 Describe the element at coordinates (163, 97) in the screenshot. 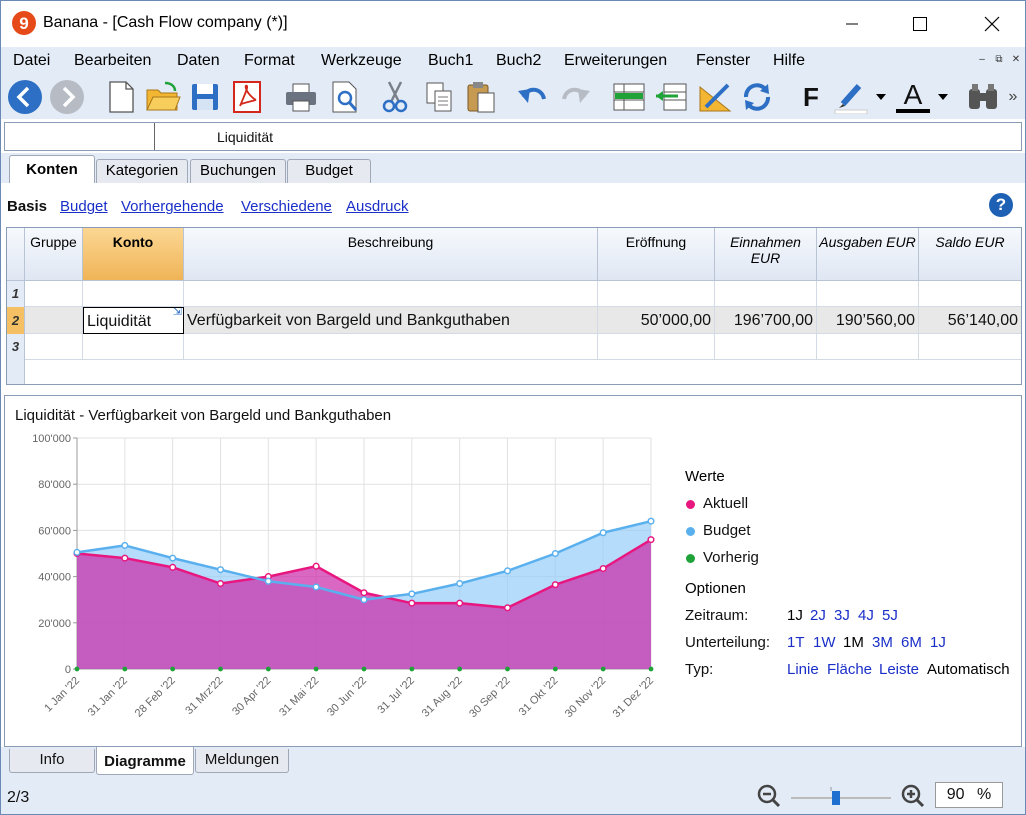

I see `open-button` at that location.